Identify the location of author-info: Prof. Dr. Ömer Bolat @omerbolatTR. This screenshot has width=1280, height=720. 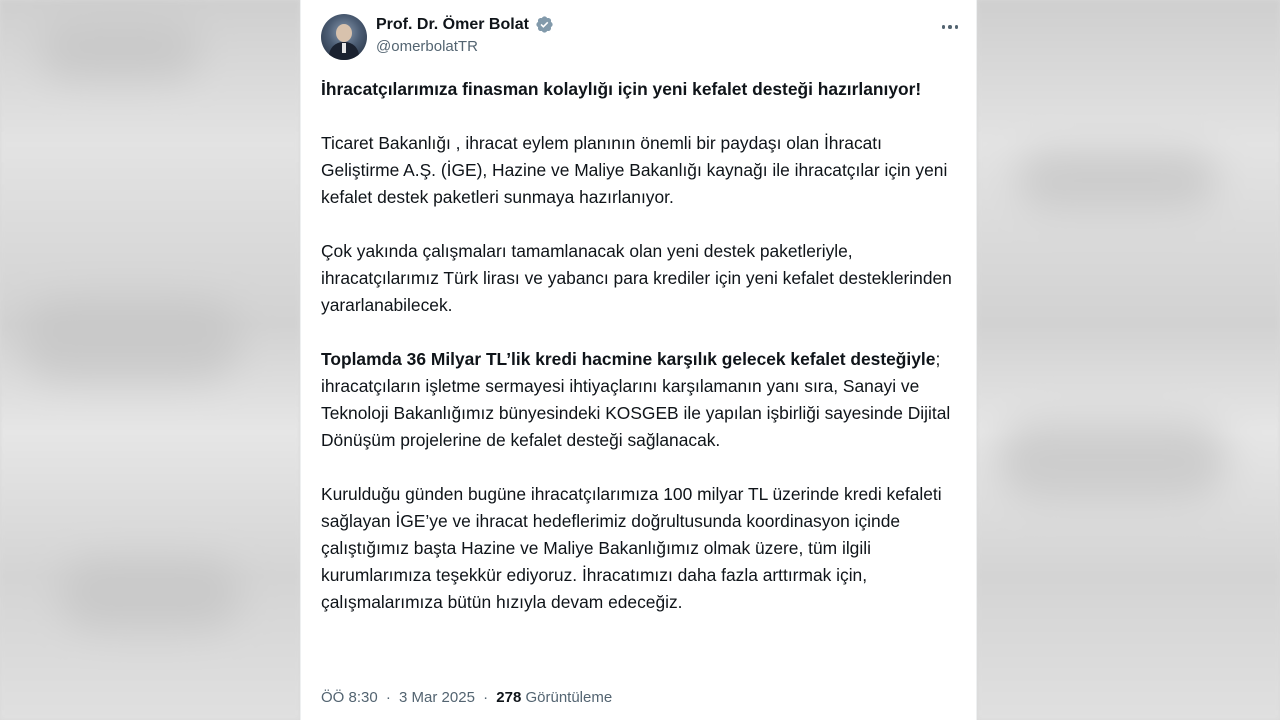
(465, 35).